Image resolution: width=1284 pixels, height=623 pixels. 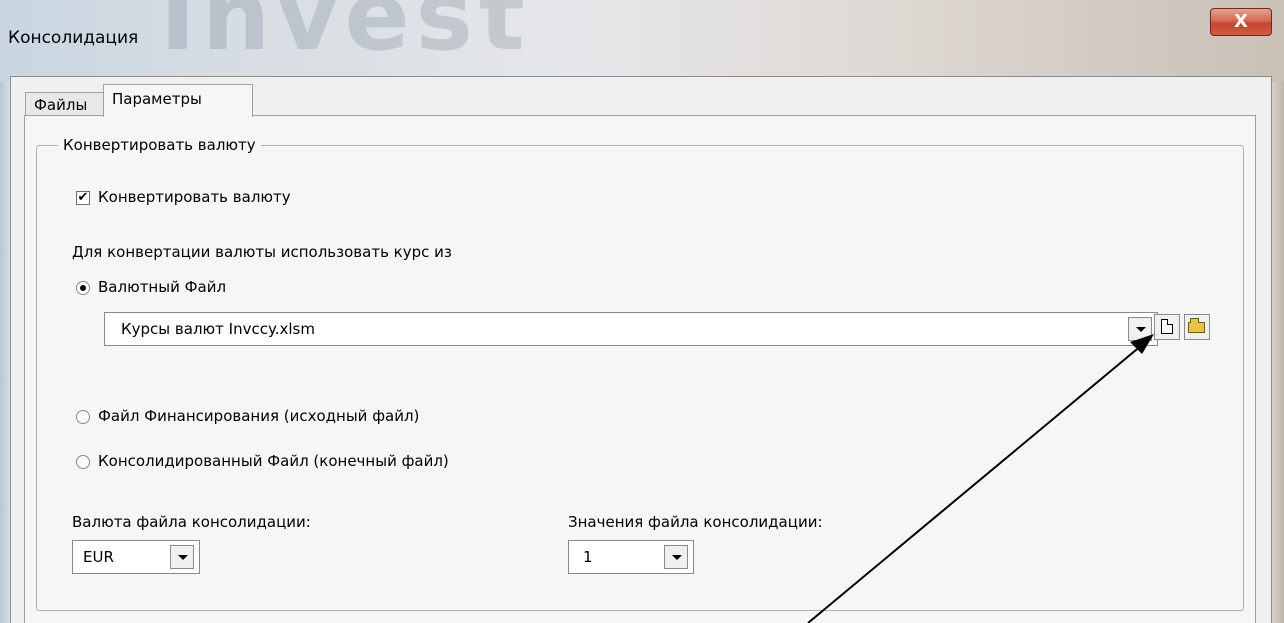 What do you see at coordinates (642, 41) in the screenshot?
I see `title-bar: Invest Консолидация X` at bounding box center [642, 41].